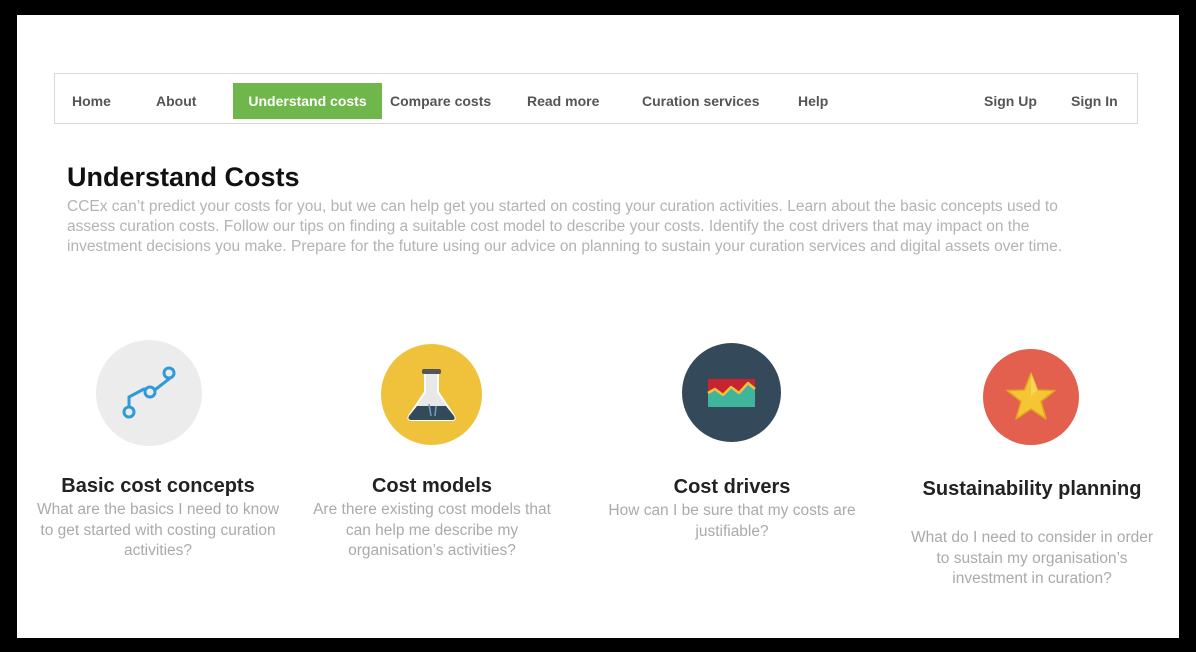 This screenshot has height=652, width=1196. What do you see at coordinates (1032, 489) in the screenshot?
I see `card-title: Sustainability planning` at bounding box center [1032, 489].